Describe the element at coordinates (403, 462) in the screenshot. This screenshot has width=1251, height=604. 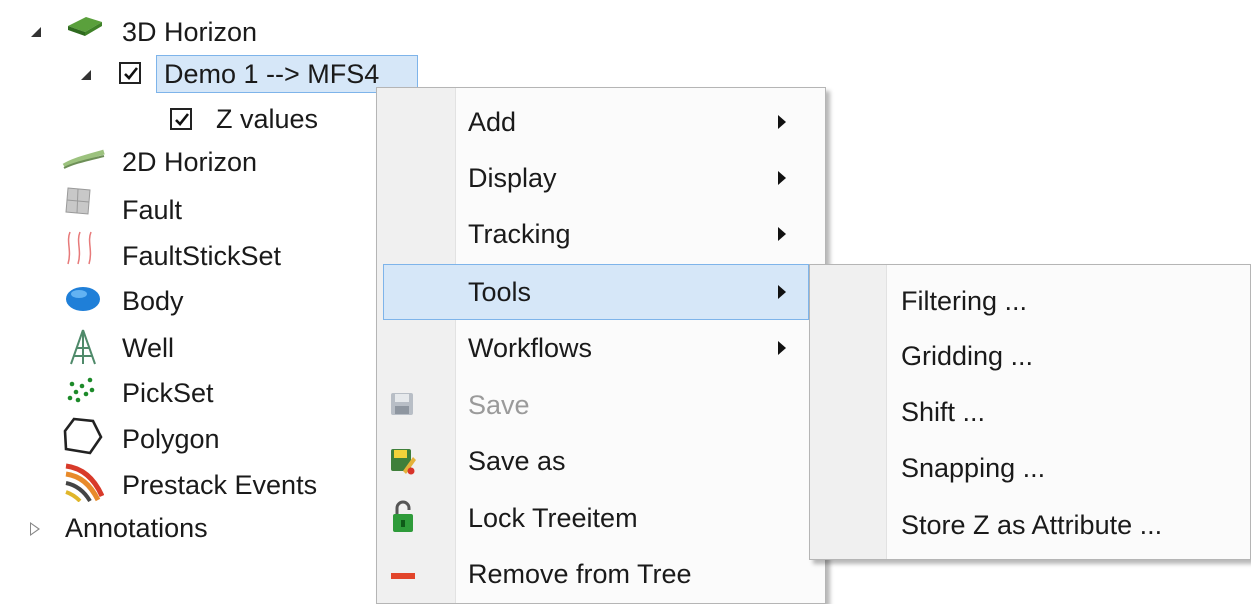
I see `save-as-icon` at that location.